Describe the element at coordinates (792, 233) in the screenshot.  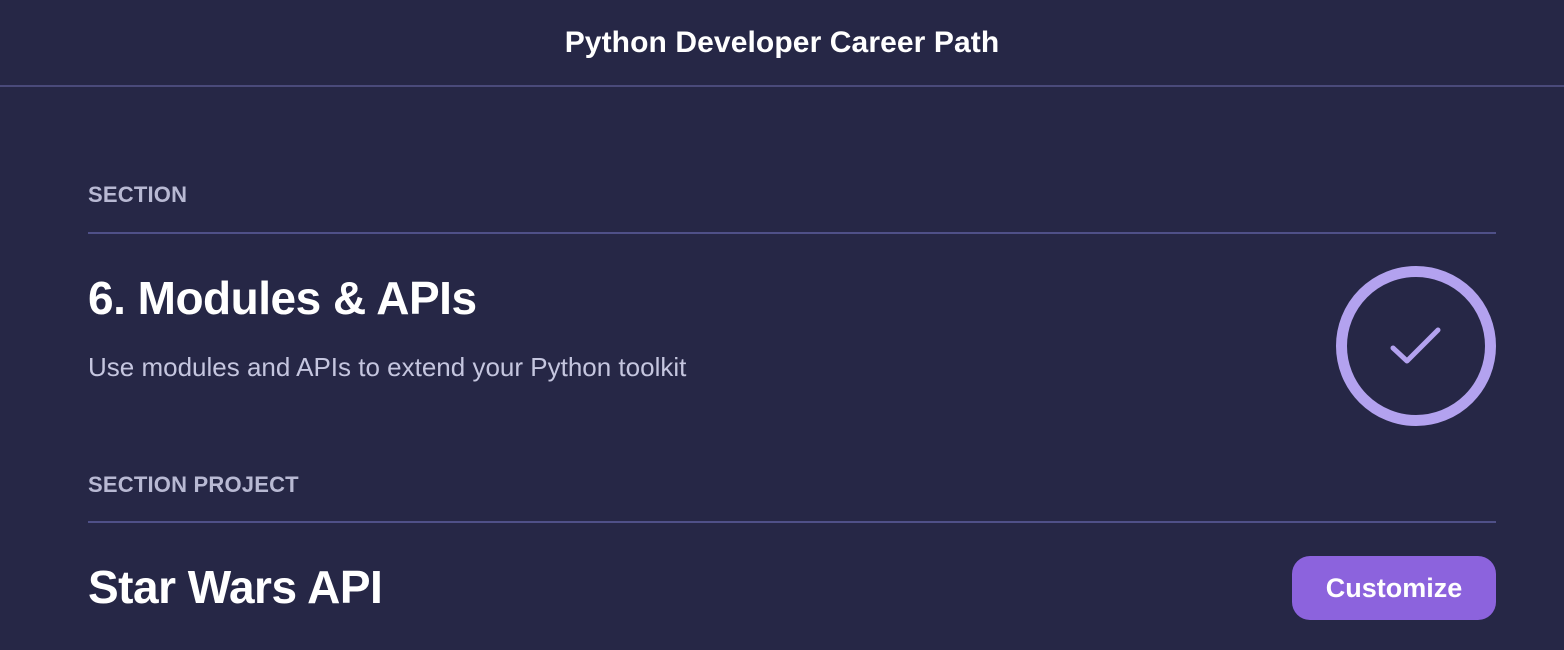
I see `section-divider` at that location.